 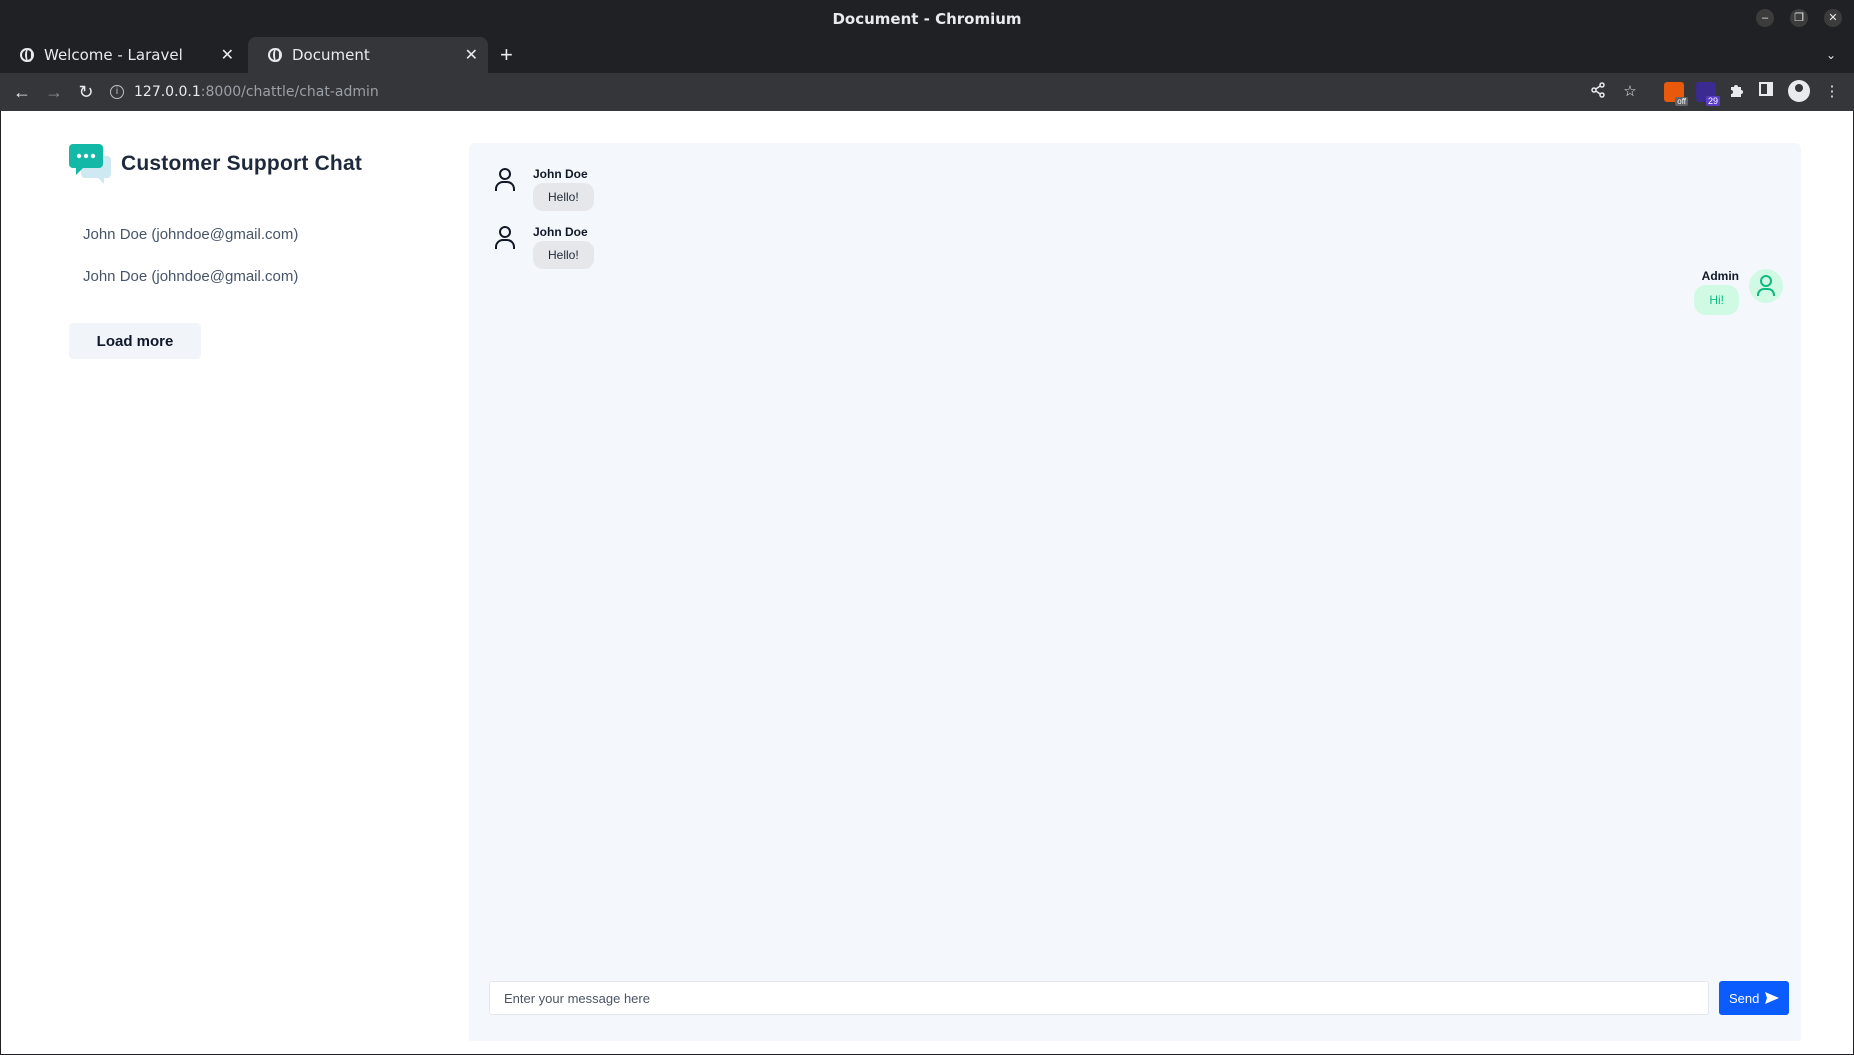 I want to click on window-title: Document - Chromium, so click(x=927, y=19).